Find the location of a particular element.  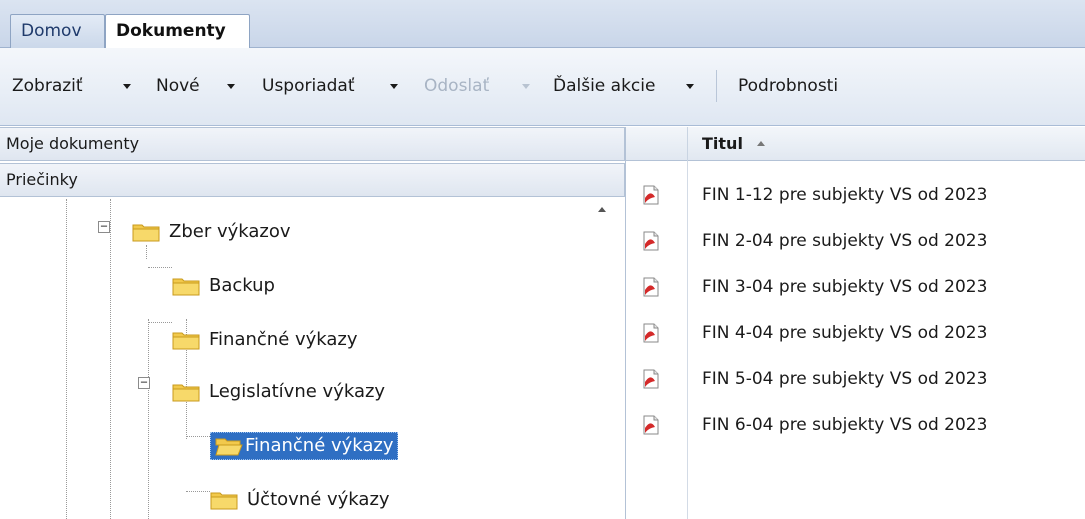

nove-menu-button: Nové is located at coordinates (178, 86).